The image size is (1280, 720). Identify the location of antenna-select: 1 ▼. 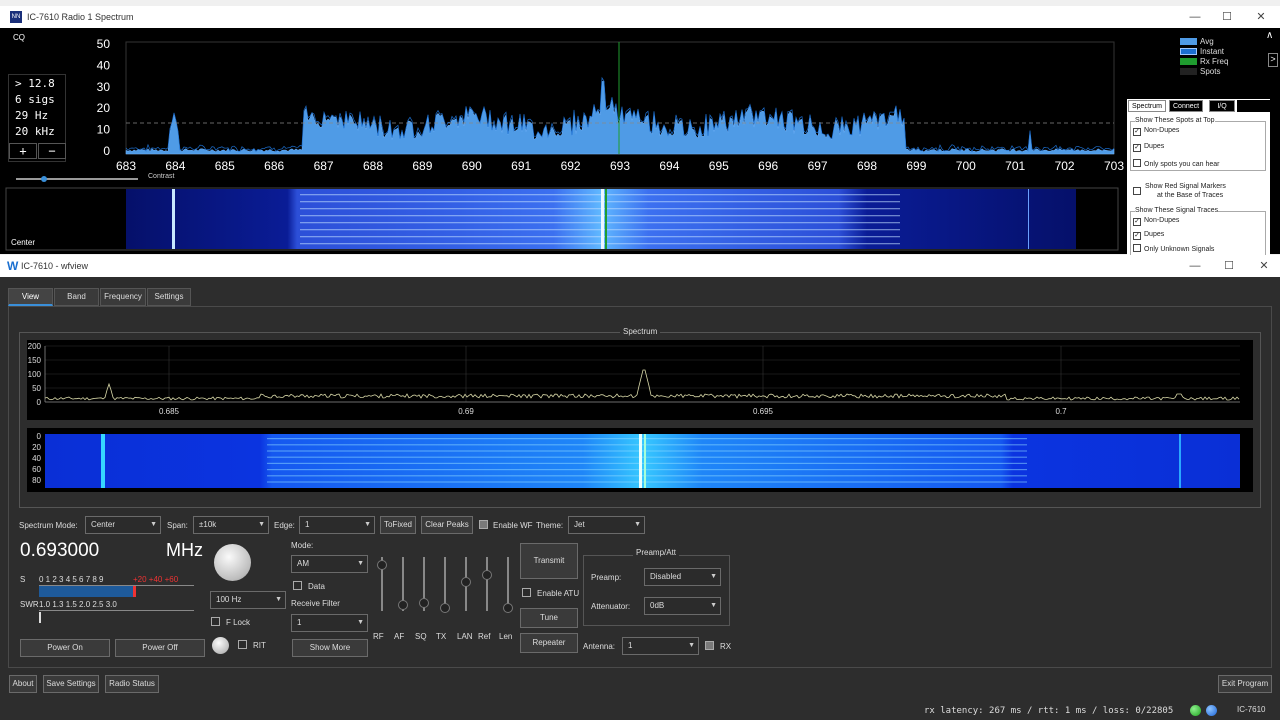
(660, 646).